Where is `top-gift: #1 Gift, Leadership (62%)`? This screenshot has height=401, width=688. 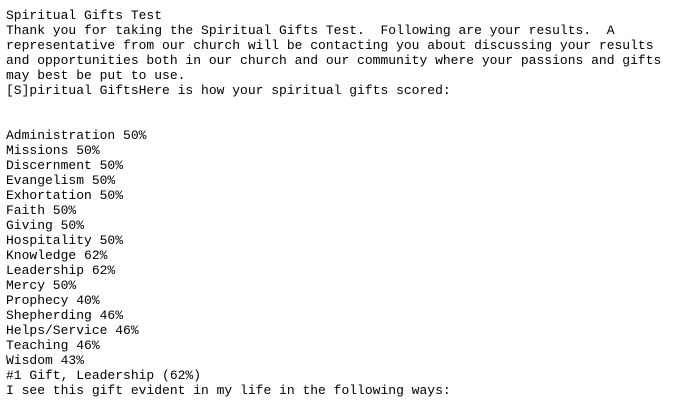
top-gift: #1 Gift, Leadership (62%) is located at coordinates (104, 375).